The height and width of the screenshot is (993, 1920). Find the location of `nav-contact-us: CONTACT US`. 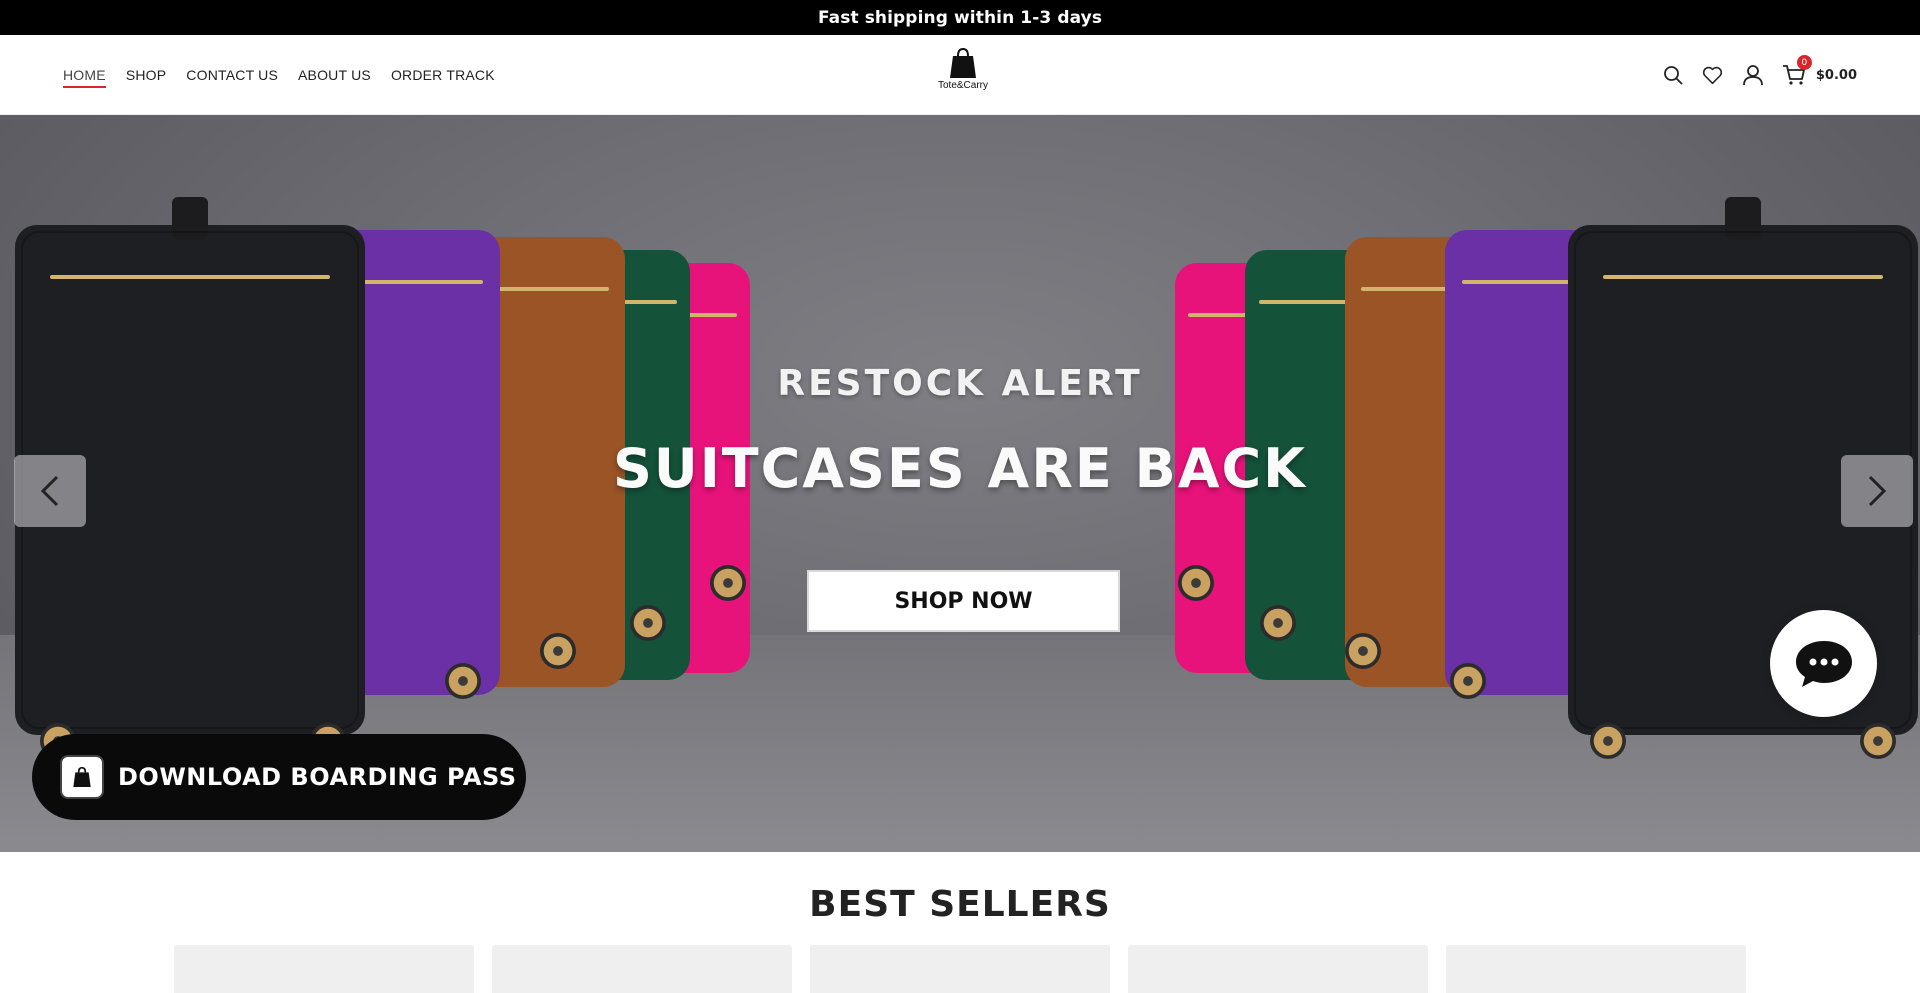

nav-contact-us: CONTACT US is located at coordinates (232, 75).